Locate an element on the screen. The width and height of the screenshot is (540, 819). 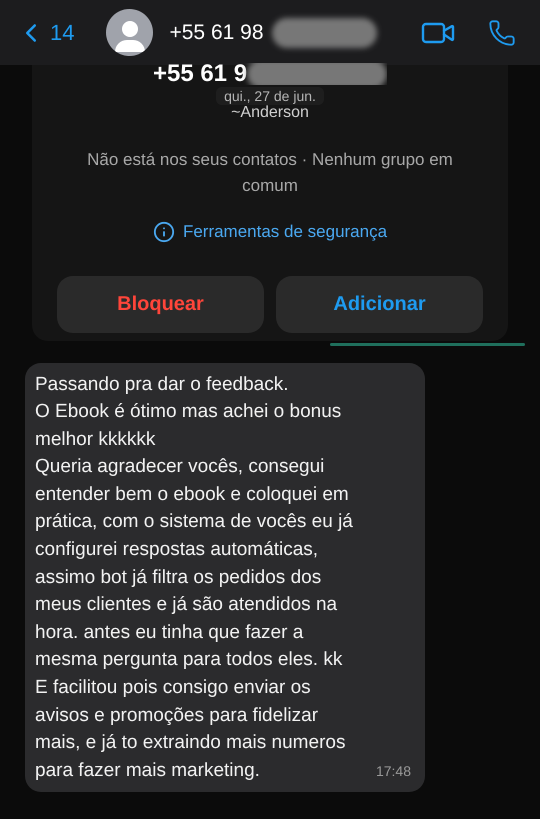
contact-info: Não está nos seus contatos · Nenhum grupo em comum is located at coordinates (270, 173).